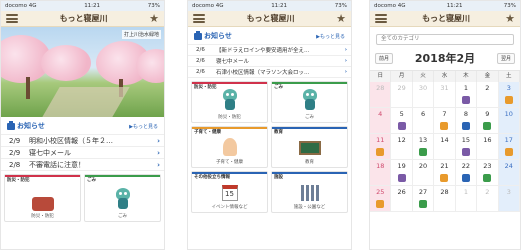 The height and width of the screenshot is (250, 521). I want to click on calendar-day-cell: 25, so click(381, 199).